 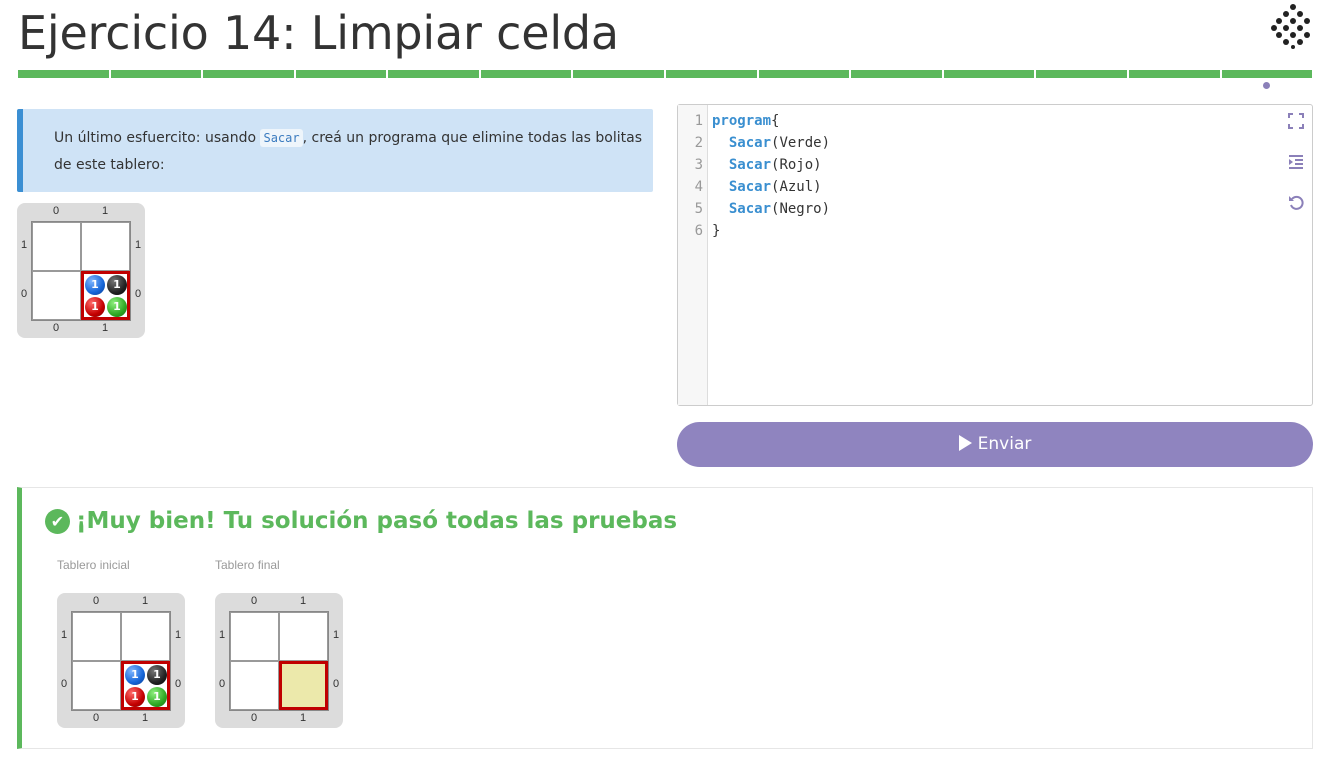 I want to click on line-number: 3, so click(x=698, y=165).